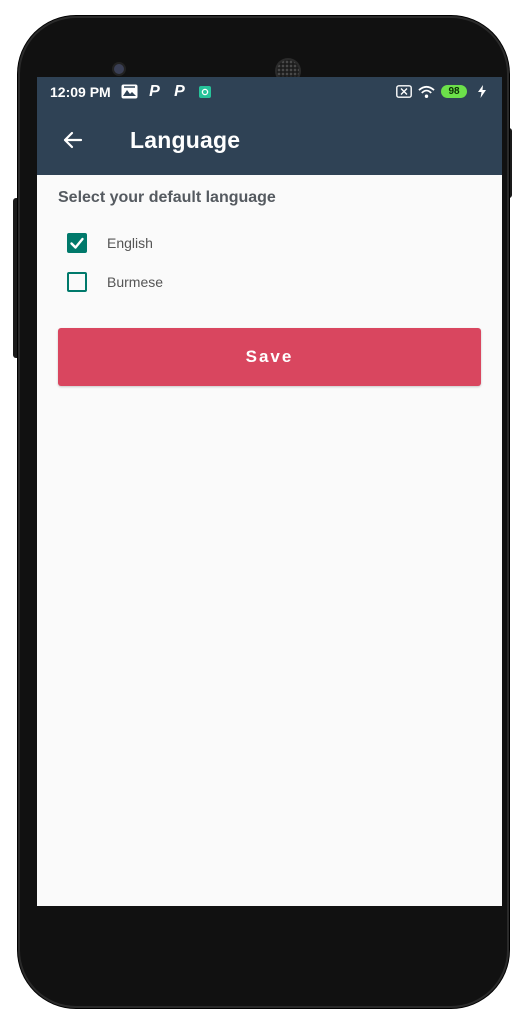 The height and width of the screenshot is (1010, 525). I want to click on page-title: Language, so click(185, 140).